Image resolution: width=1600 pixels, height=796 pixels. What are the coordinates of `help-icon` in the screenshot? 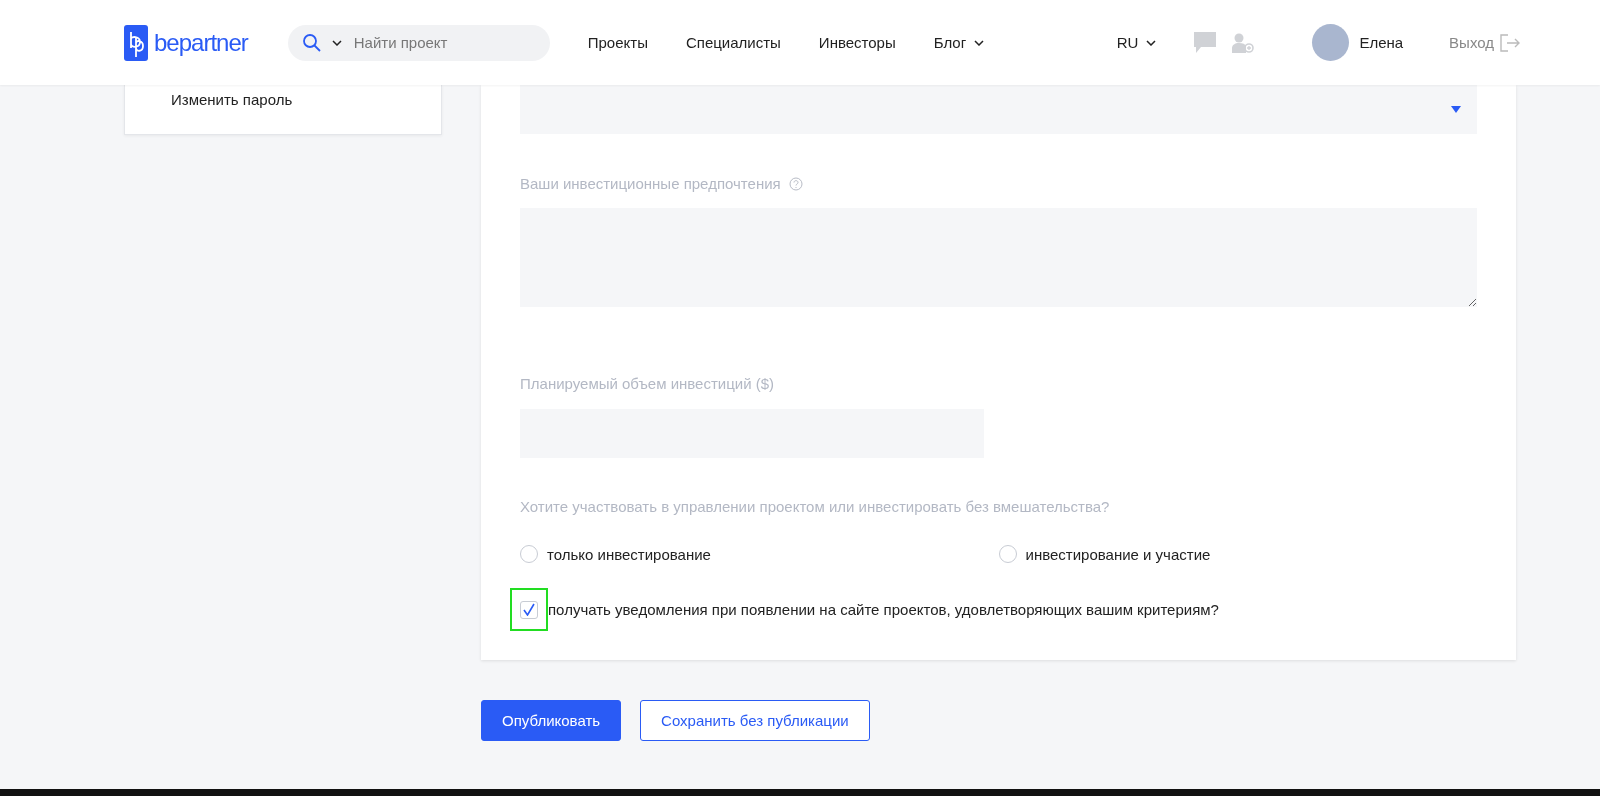 It's located at (795, 183).